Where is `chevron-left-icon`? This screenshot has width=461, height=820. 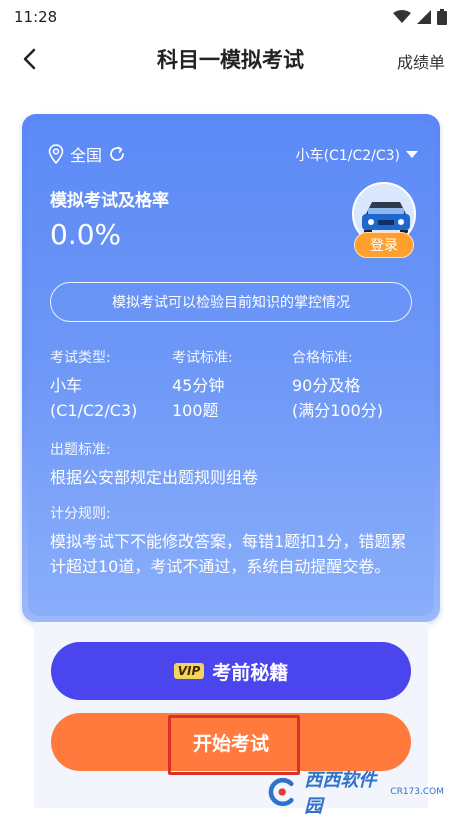 chevron-left-icon is located at coordinates (29, 59).